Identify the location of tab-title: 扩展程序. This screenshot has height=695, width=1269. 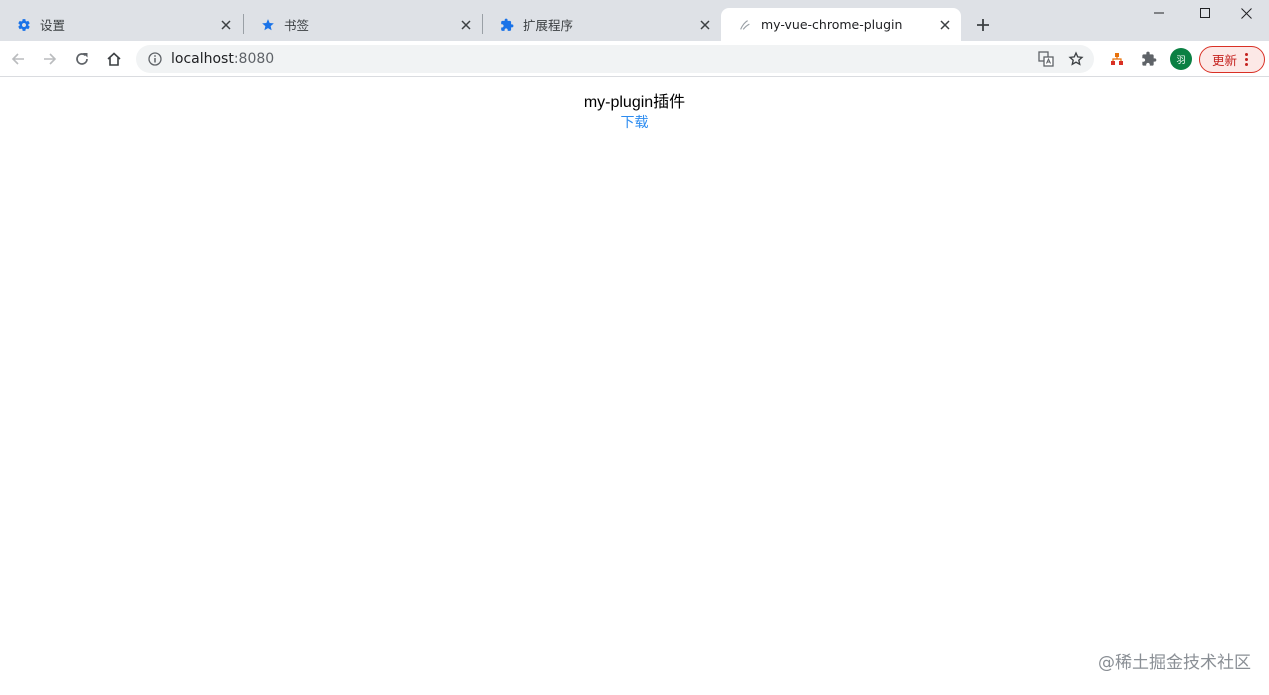
(548, 25).